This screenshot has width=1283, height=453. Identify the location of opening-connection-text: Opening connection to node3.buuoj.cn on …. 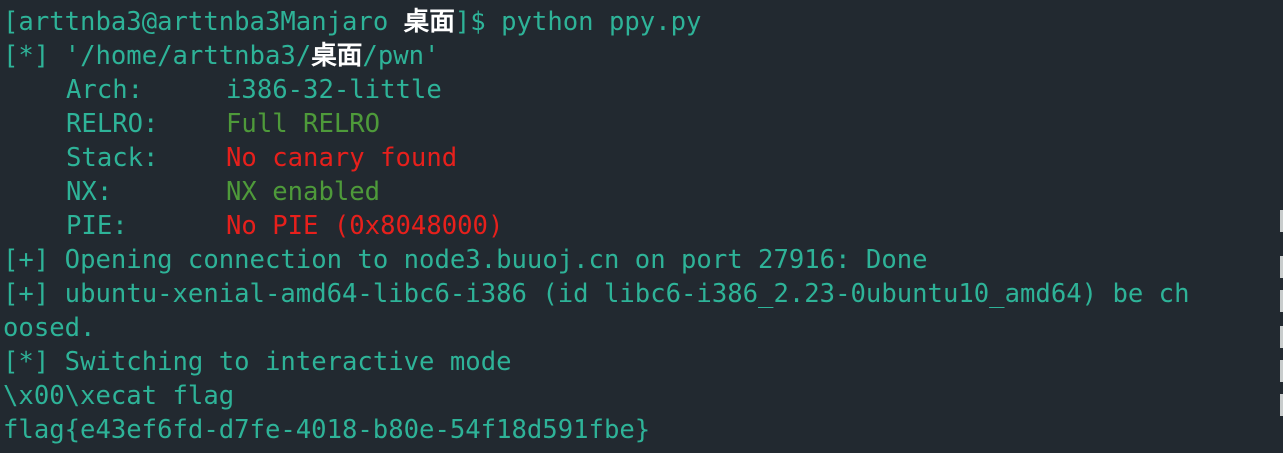
(496, 260).